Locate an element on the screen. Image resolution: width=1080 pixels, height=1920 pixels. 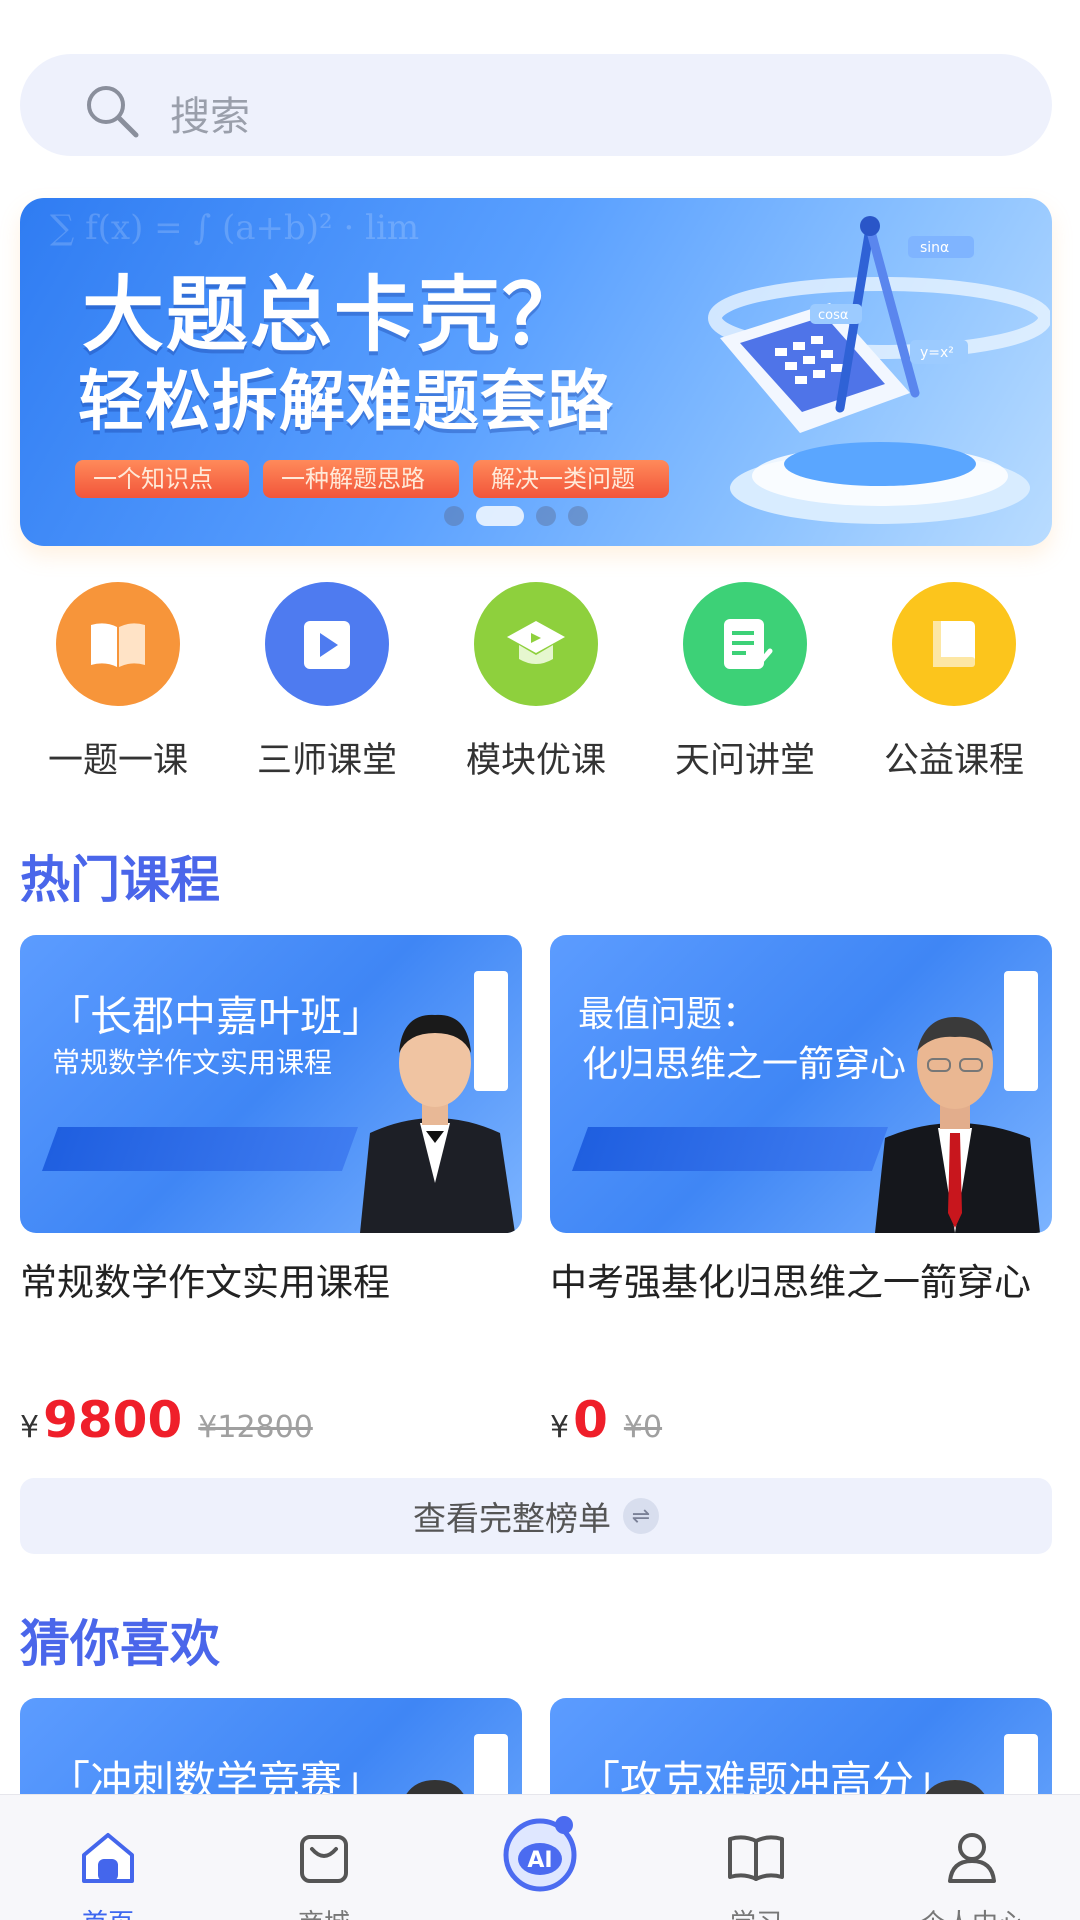
guess-you-like-title: 猜你喜欢 is located at coordinates (120, 1644).